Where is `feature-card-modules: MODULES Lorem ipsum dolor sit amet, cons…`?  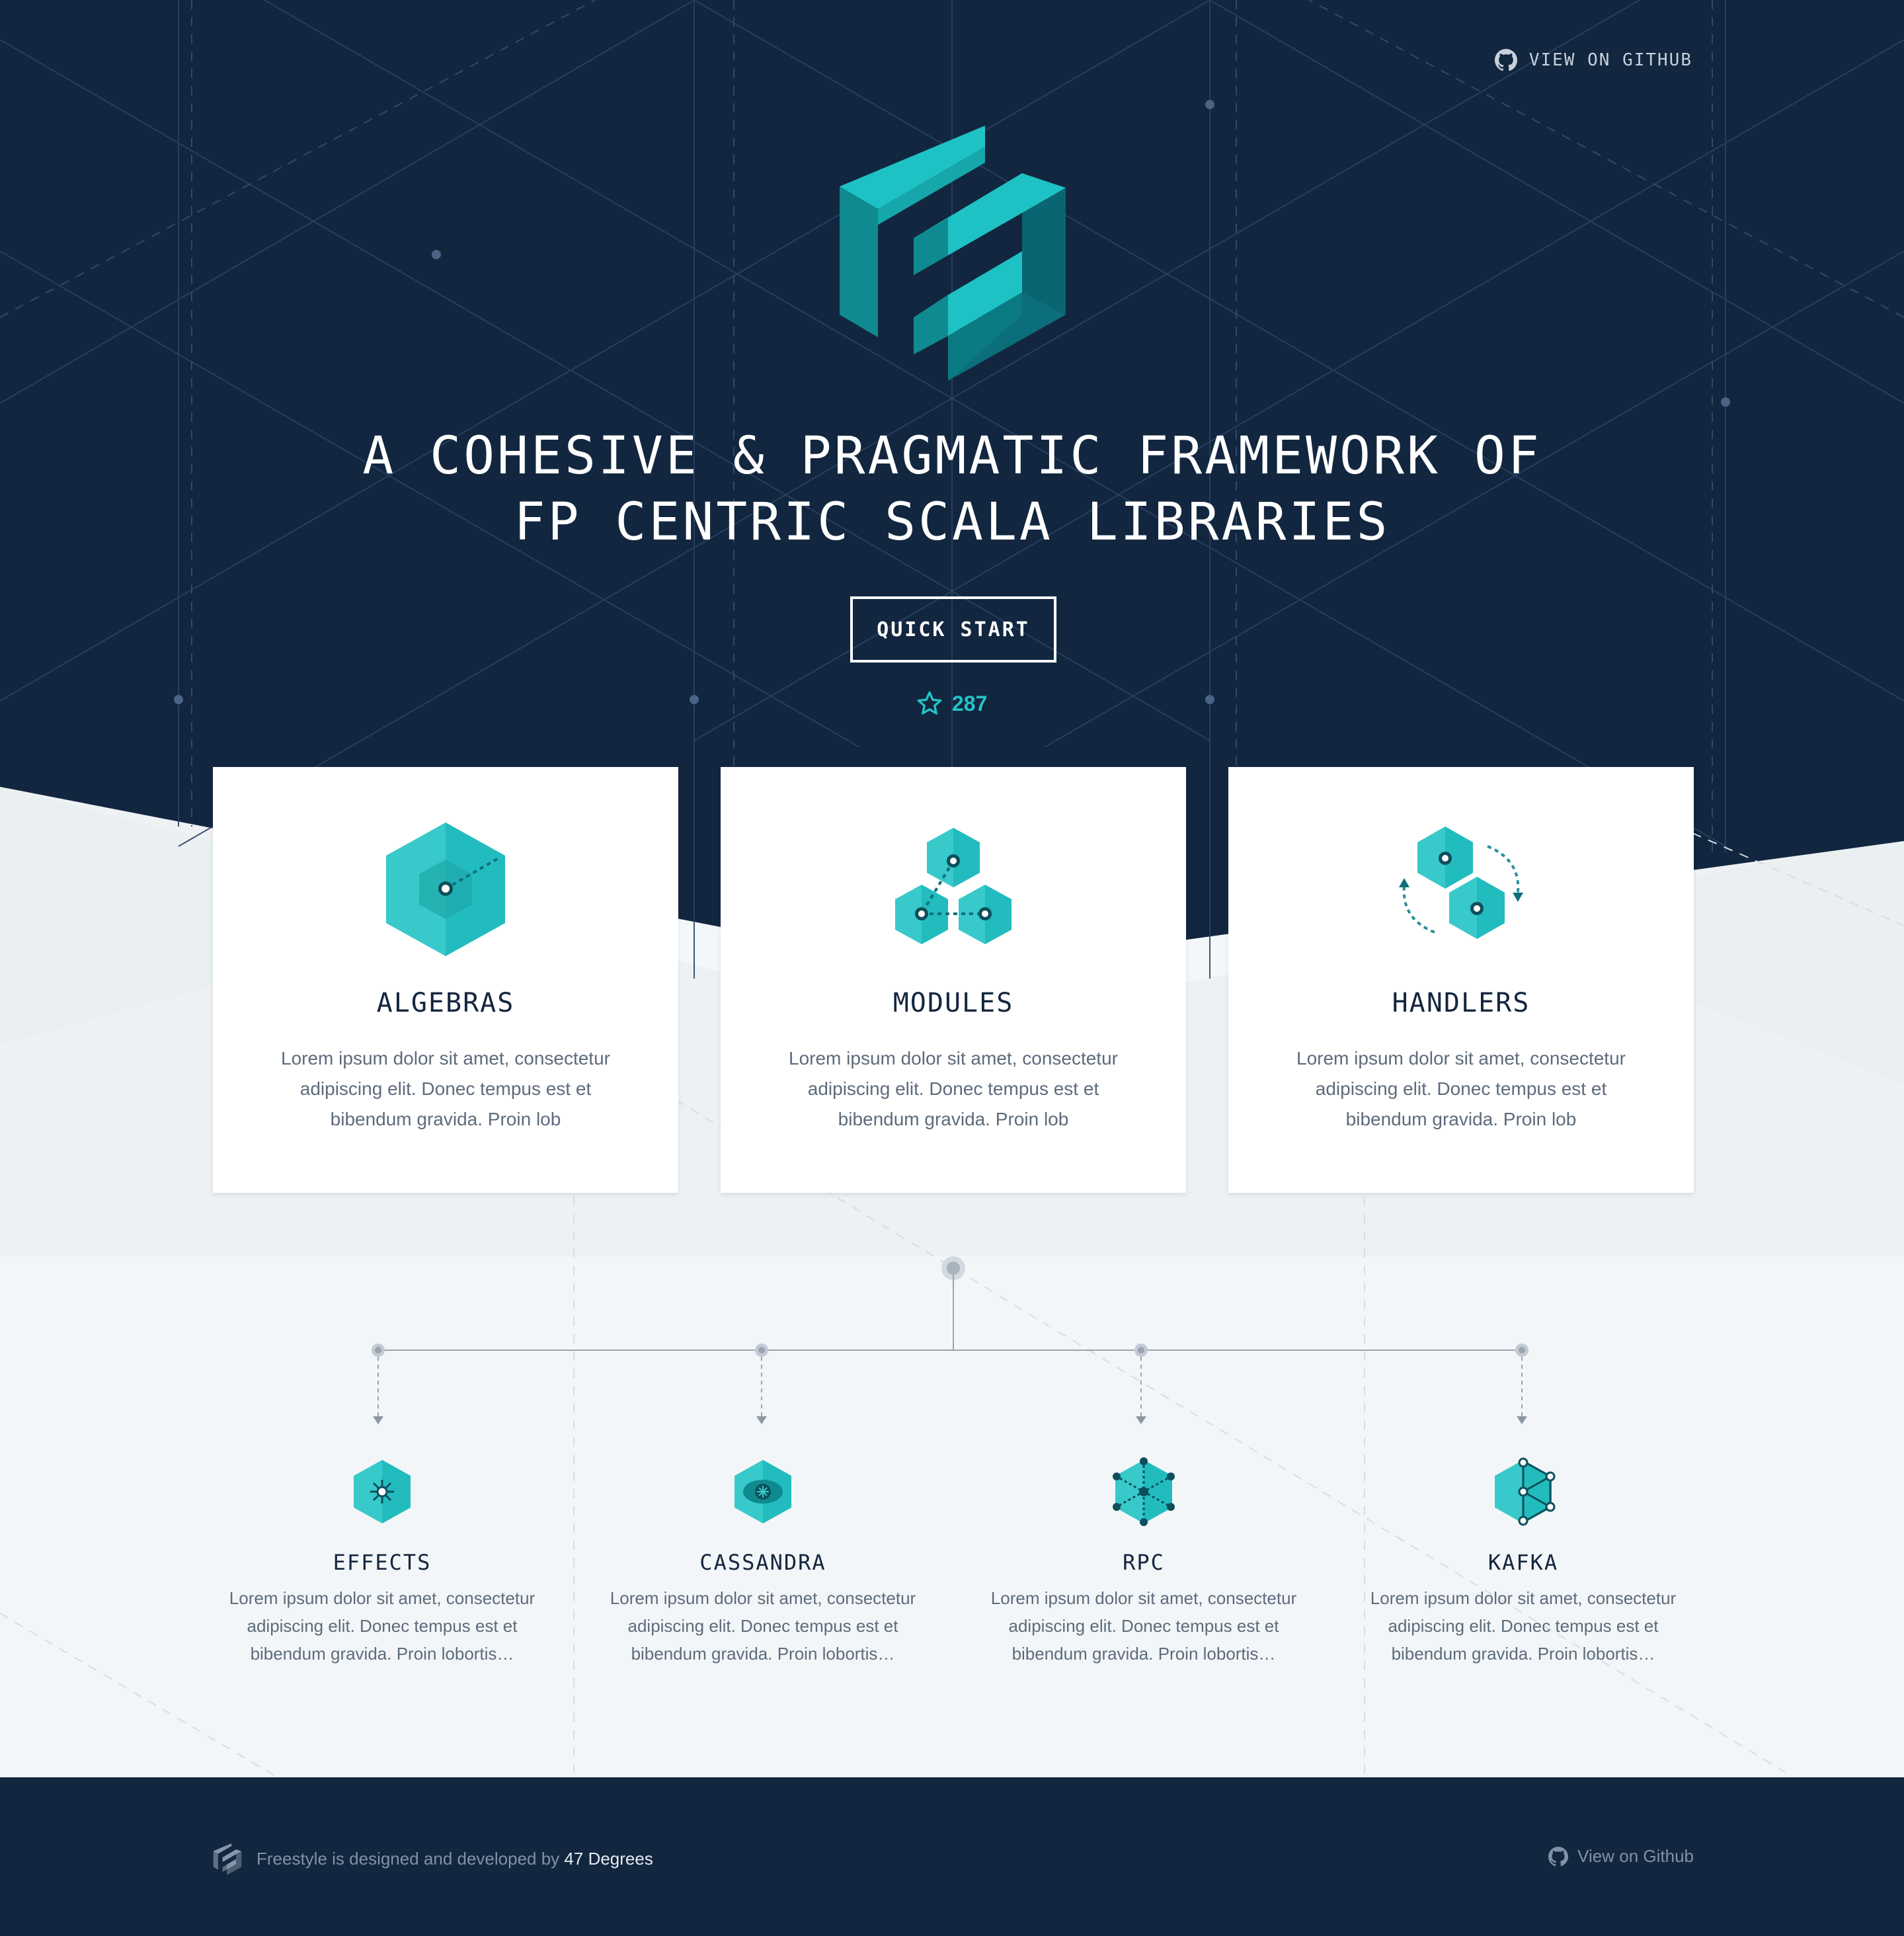
feature-card-modules: MODULES Lorem ipsum dolor sit amet, cons… is located at coordinates (953, 980).